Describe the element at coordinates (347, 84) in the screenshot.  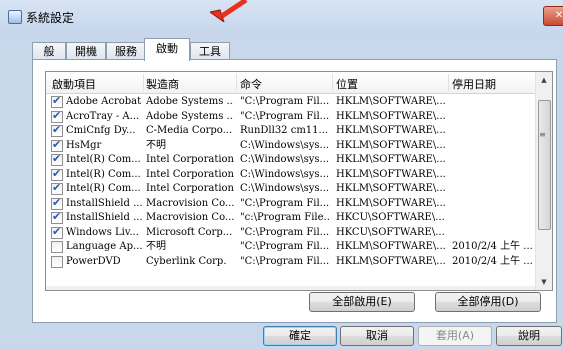
I see `column-header-location: 位置` at that location.